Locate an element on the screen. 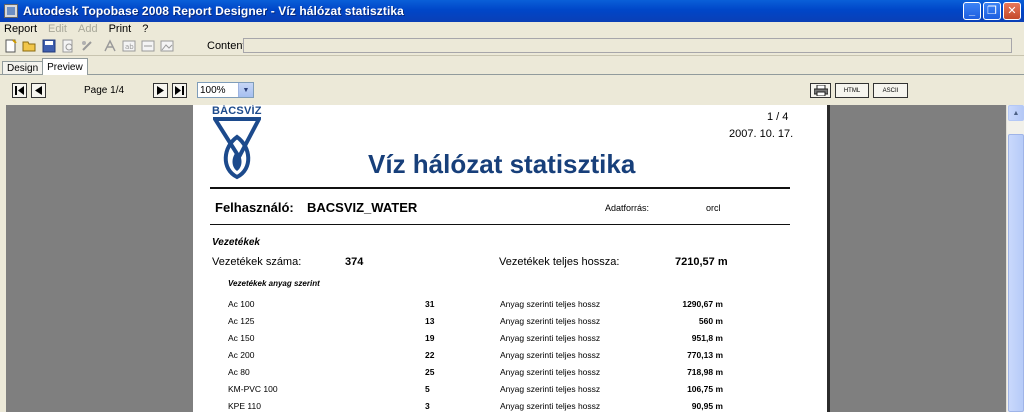 Image resolution: width=1024 pixels, height=412 pixels. material-count: 25 is located at coordinates (430, 372).